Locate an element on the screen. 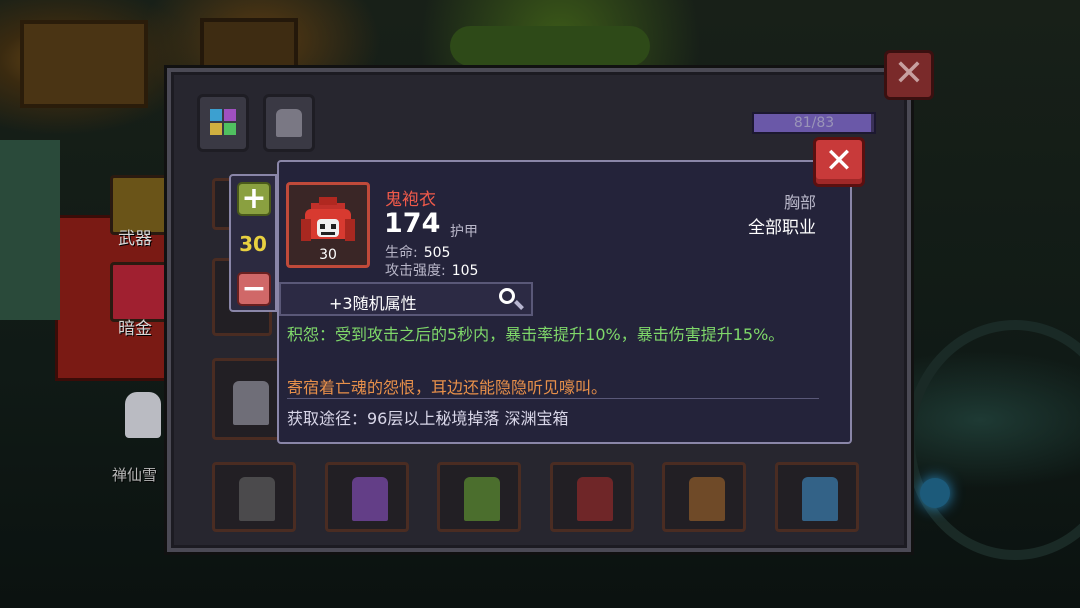  tab-armor is located at coordinates (289, 123).